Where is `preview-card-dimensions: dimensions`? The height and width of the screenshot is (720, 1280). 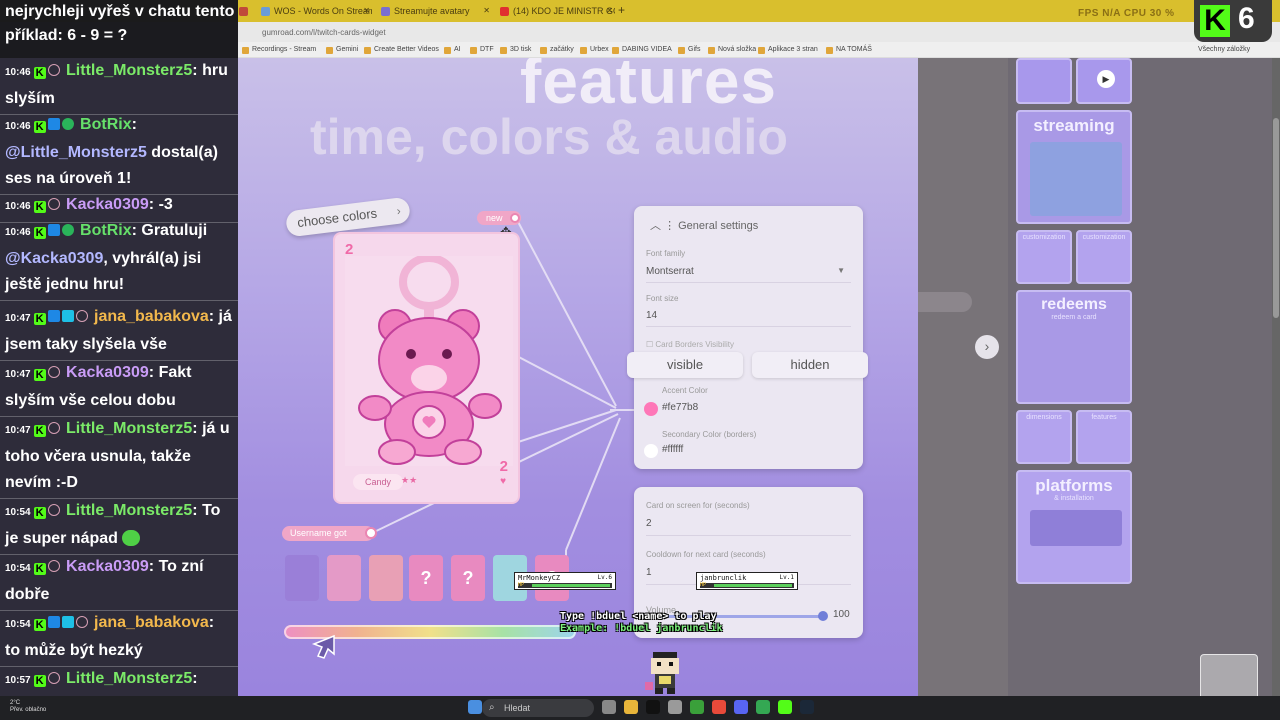
preview-card-dimensions: dimensions is located at coordinates (1044, 437).